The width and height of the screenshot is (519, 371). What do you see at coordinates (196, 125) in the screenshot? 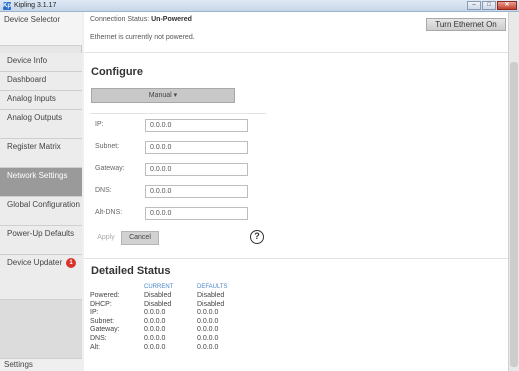
I see `ip-input` at bounding box center [196, 125].